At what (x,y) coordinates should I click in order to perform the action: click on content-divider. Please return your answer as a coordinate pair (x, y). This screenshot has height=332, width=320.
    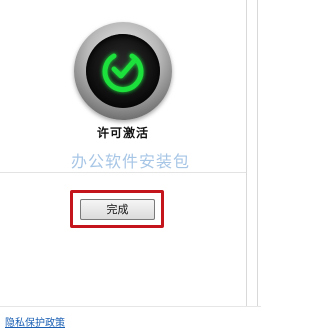
    Looking at the image, I should click on (123, 172).